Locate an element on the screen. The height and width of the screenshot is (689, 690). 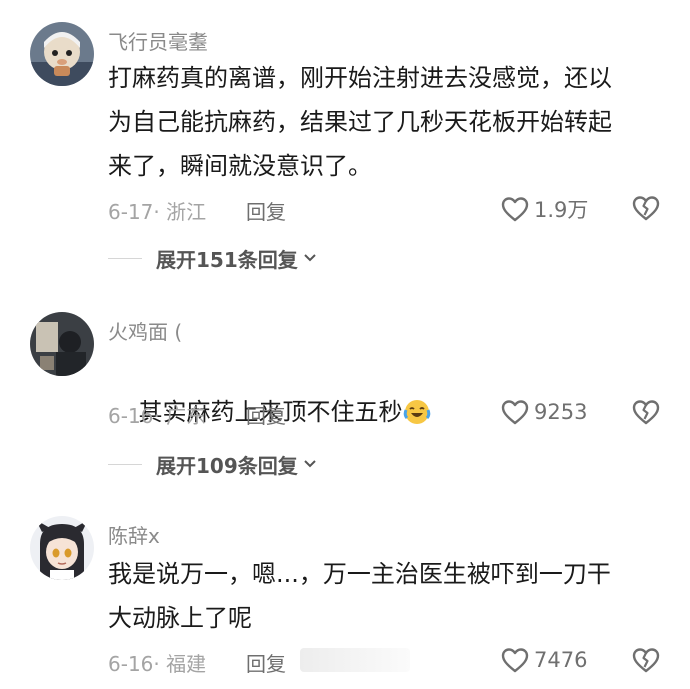
like-button: 9253 is located at coordinates (543, 412).